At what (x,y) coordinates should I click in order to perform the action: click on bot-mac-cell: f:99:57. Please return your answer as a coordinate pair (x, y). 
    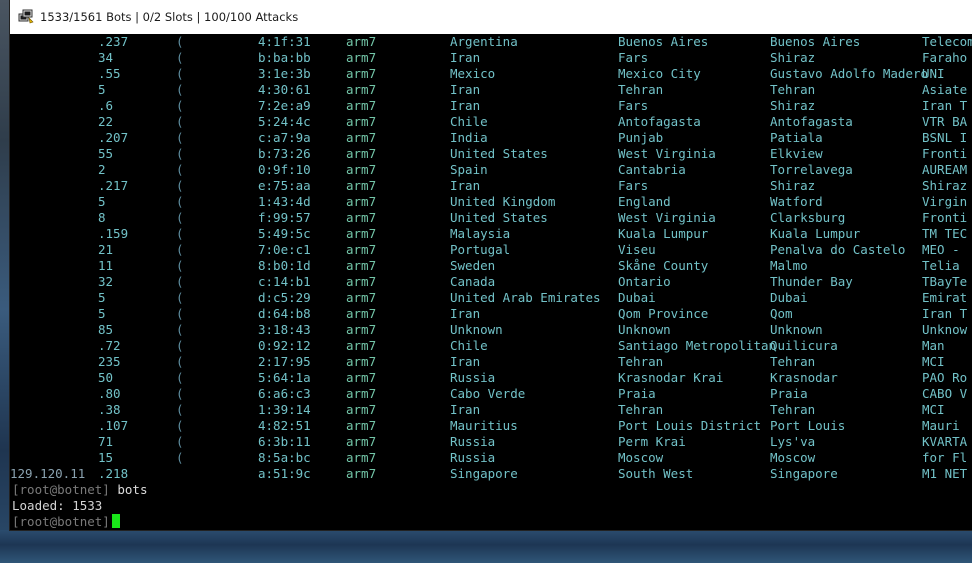
    Looking at the image, I should click on (284, 217).